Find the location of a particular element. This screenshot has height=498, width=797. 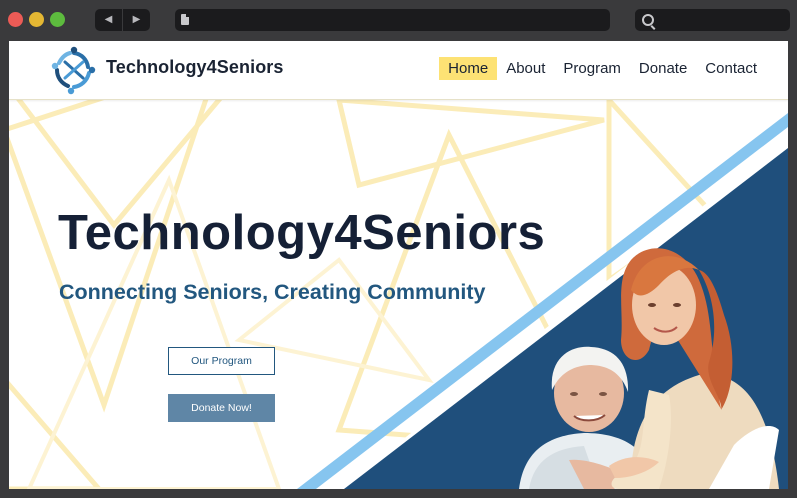

browser-chrome: ◀ ▶ is located at coordinates (398, 20).